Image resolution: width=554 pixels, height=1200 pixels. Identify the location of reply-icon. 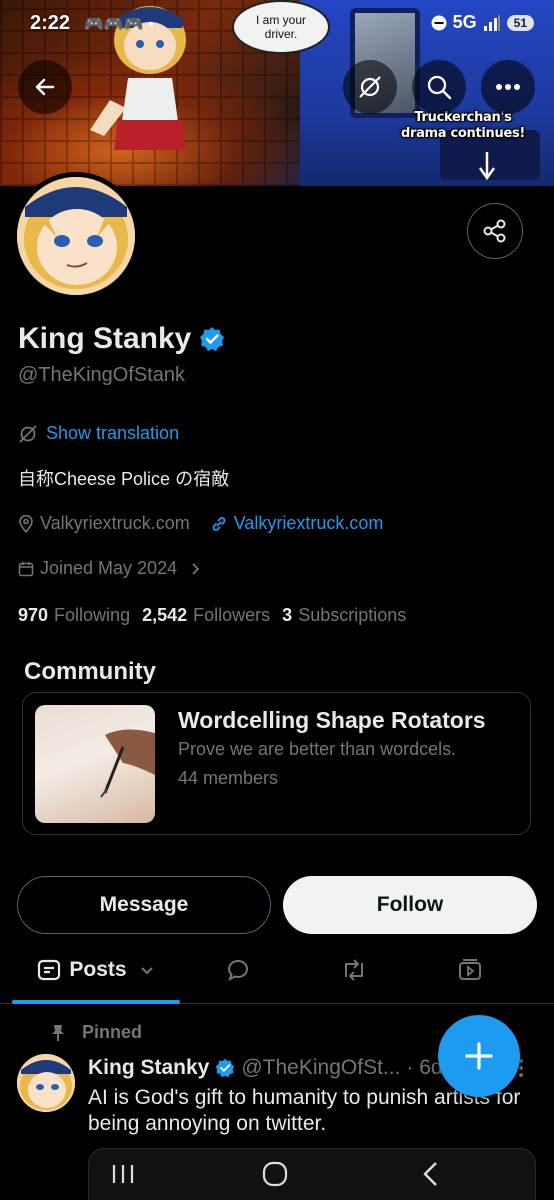
(237, 970).